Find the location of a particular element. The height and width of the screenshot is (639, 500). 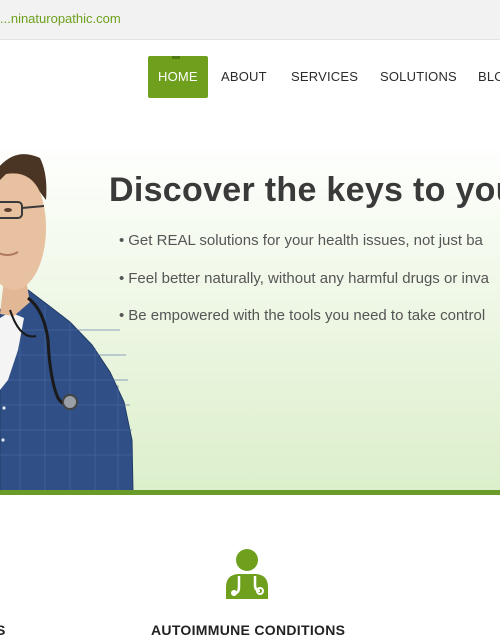

hero-divider is located at coordinates (250, 492).